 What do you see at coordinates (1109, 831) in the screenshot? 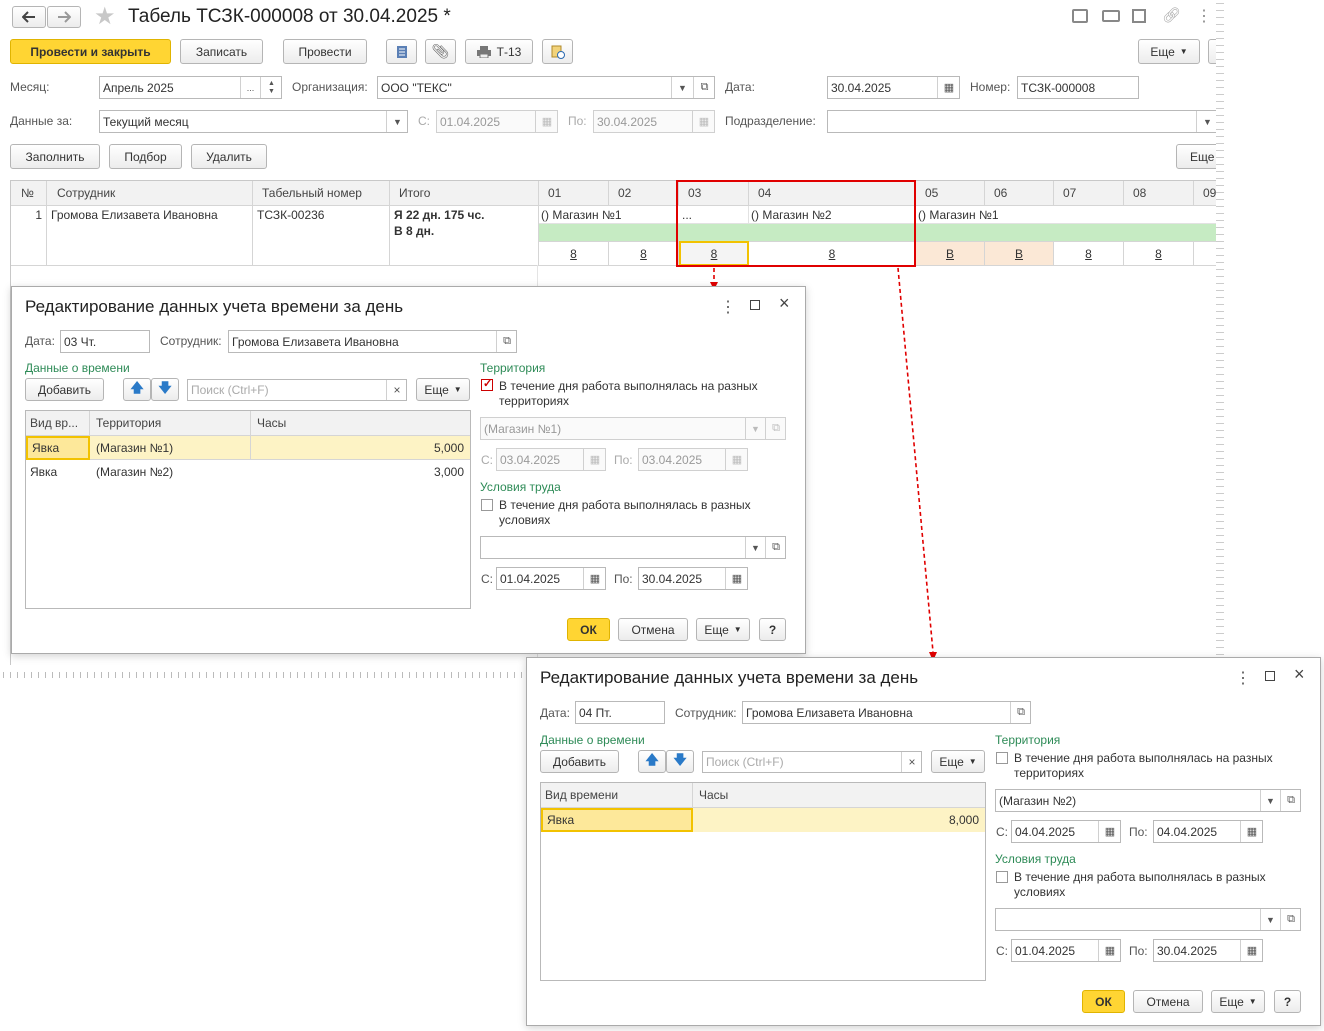
I see `t-from-calendar-button: ▦` at bounding box center [1109, 831].